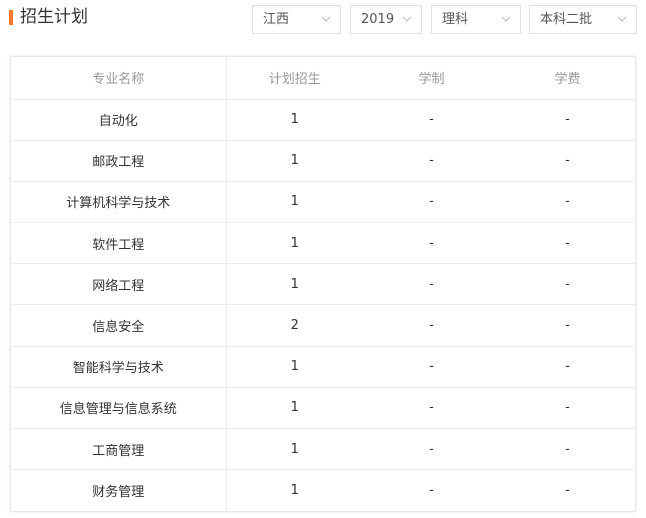  What do you see at coordinates (323, 490) in the screenshot?
I see `table-row: 财务管理 1 - -` at bounding box center [323, 490].